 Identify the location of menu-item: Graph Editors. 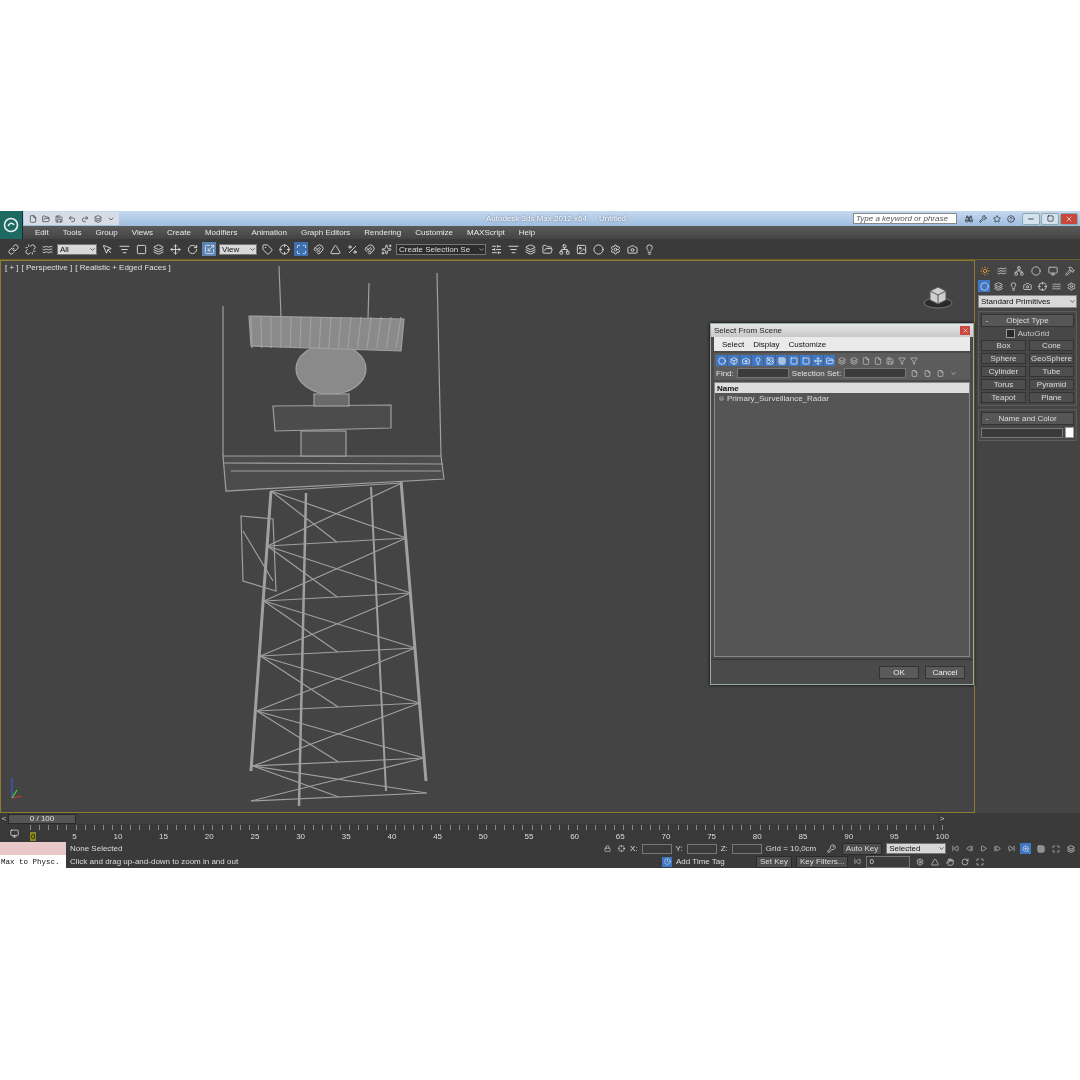
(325, 232).